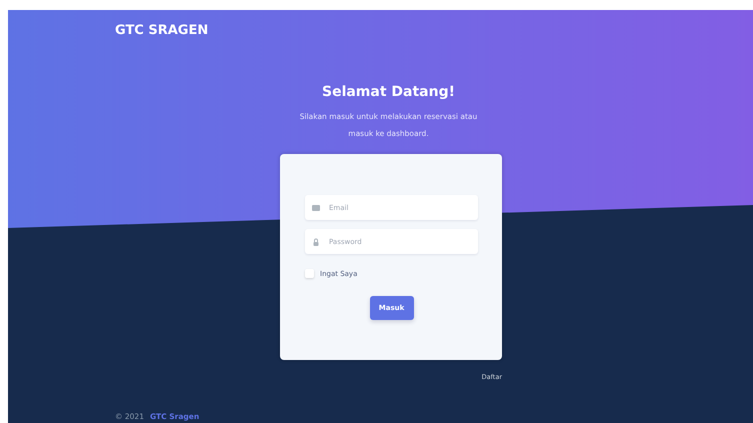  Describe the element at coordinates (161, 30) in the screenshot. I see `brand-title: GTC SRAGEN` at that location.